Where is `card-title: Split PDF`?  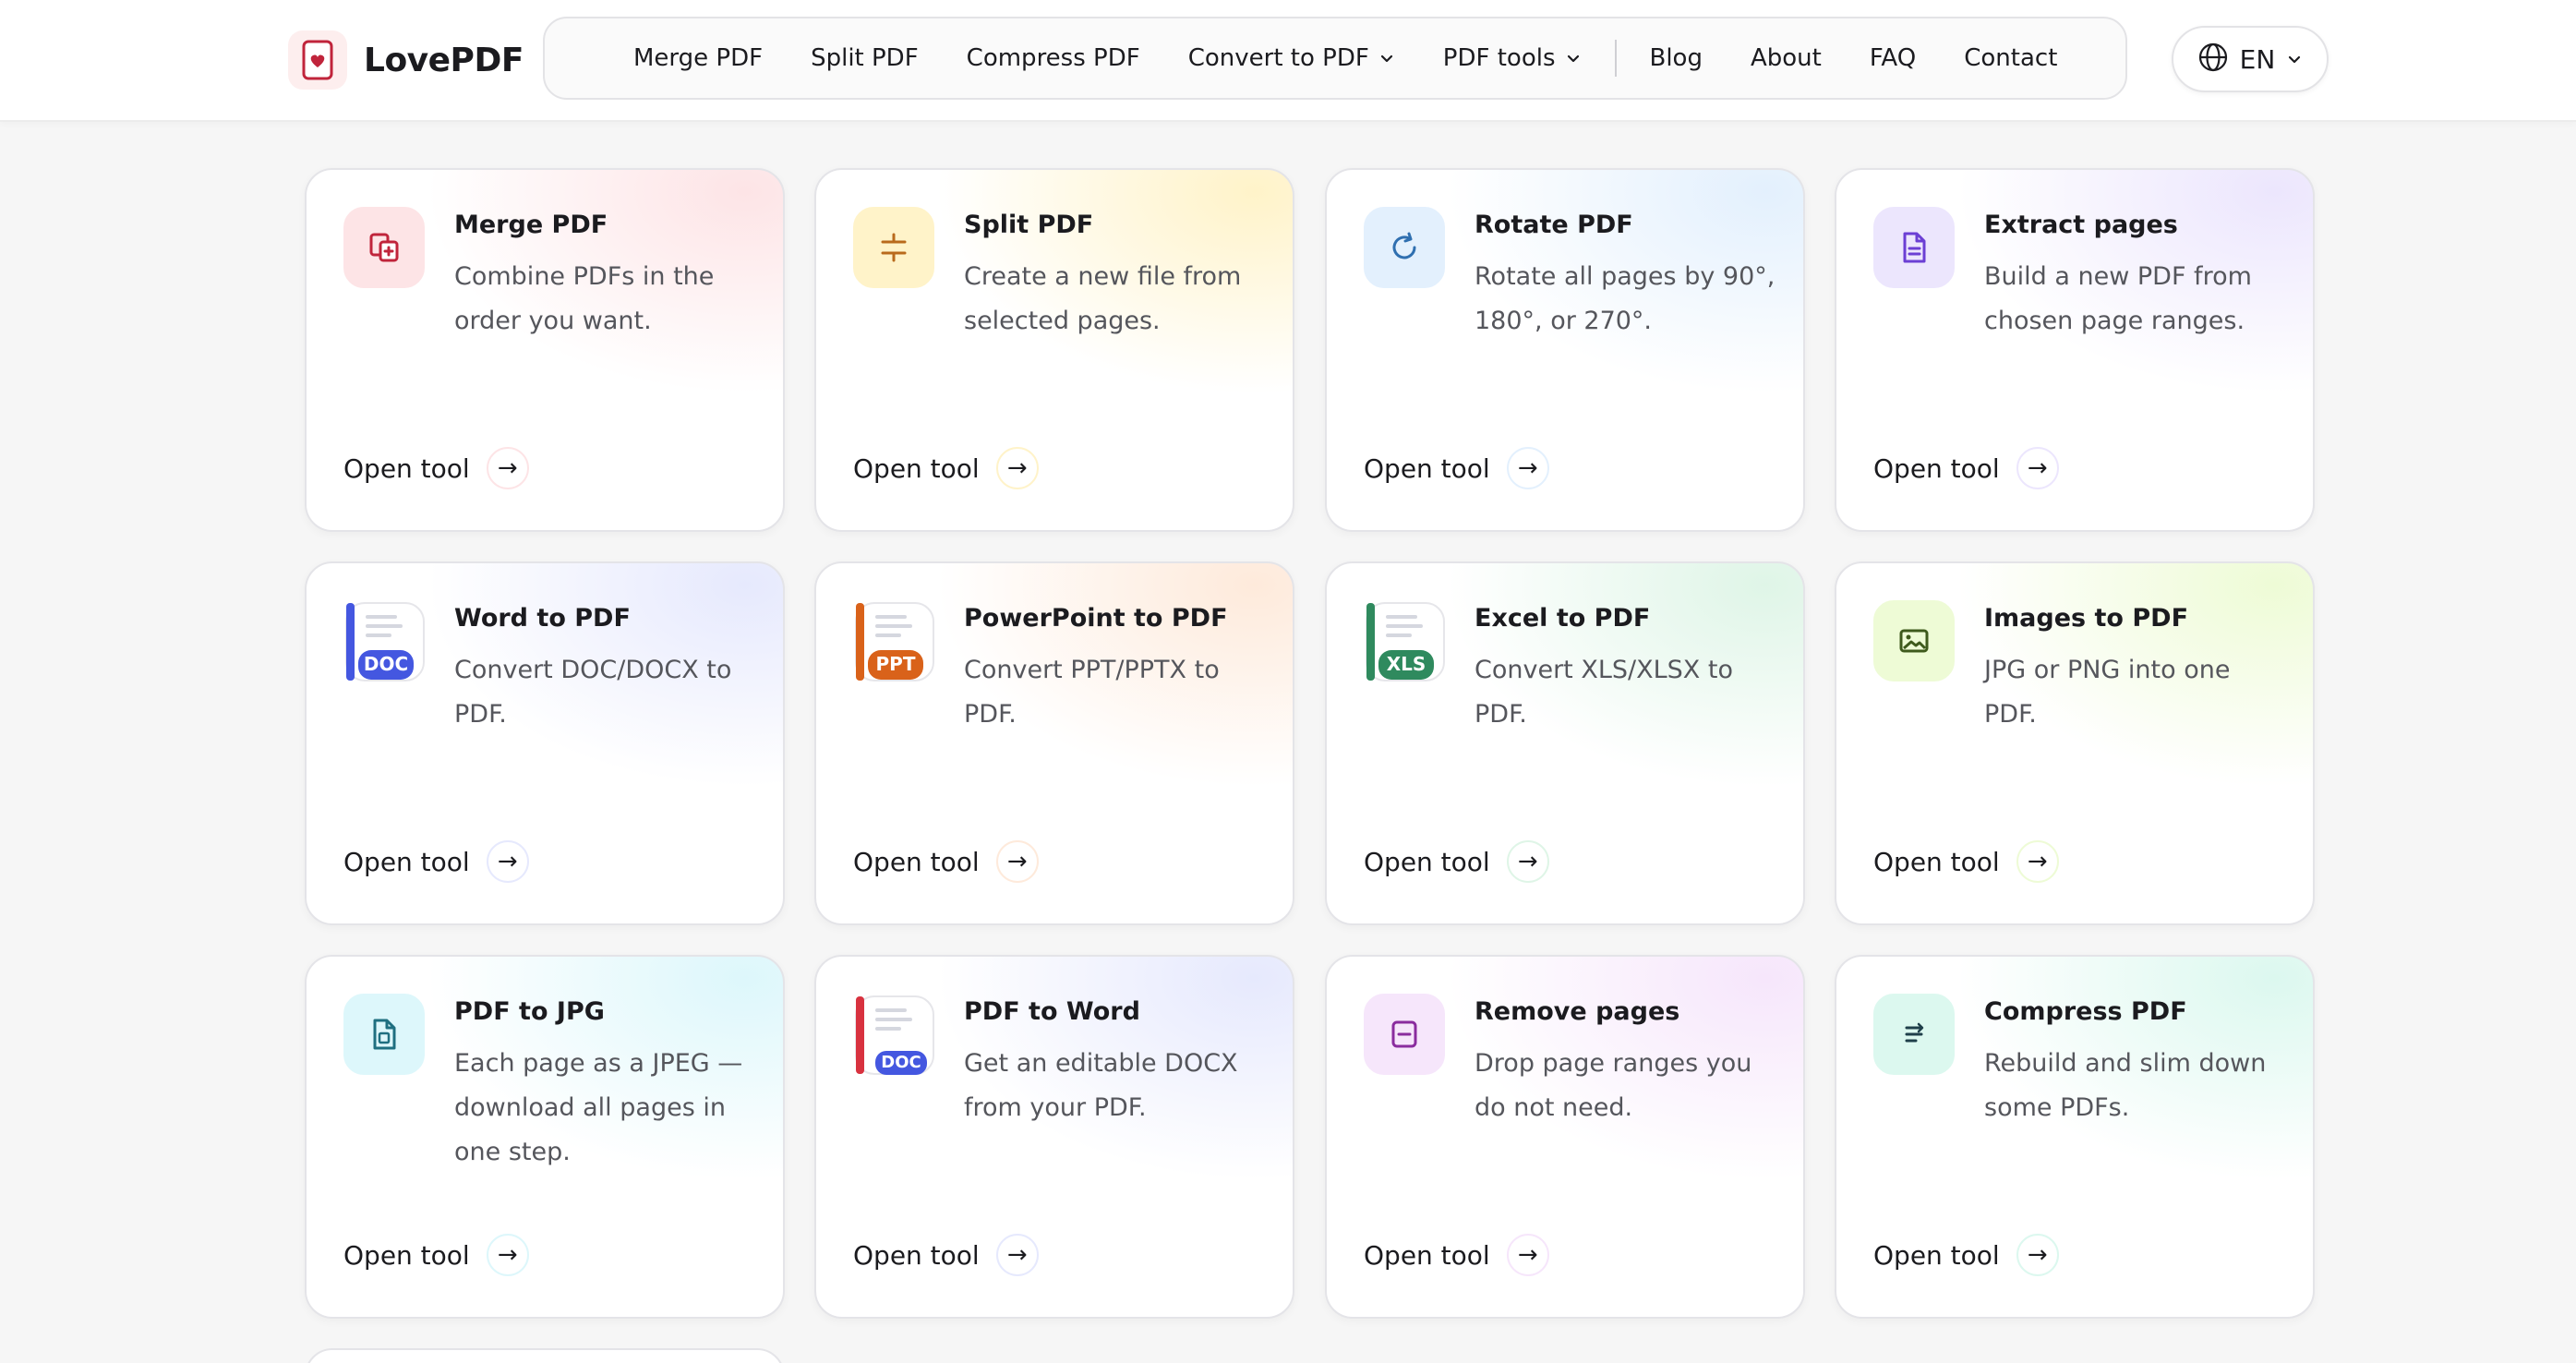
card-title: Split PDF is located at coordinates (1029, 225).